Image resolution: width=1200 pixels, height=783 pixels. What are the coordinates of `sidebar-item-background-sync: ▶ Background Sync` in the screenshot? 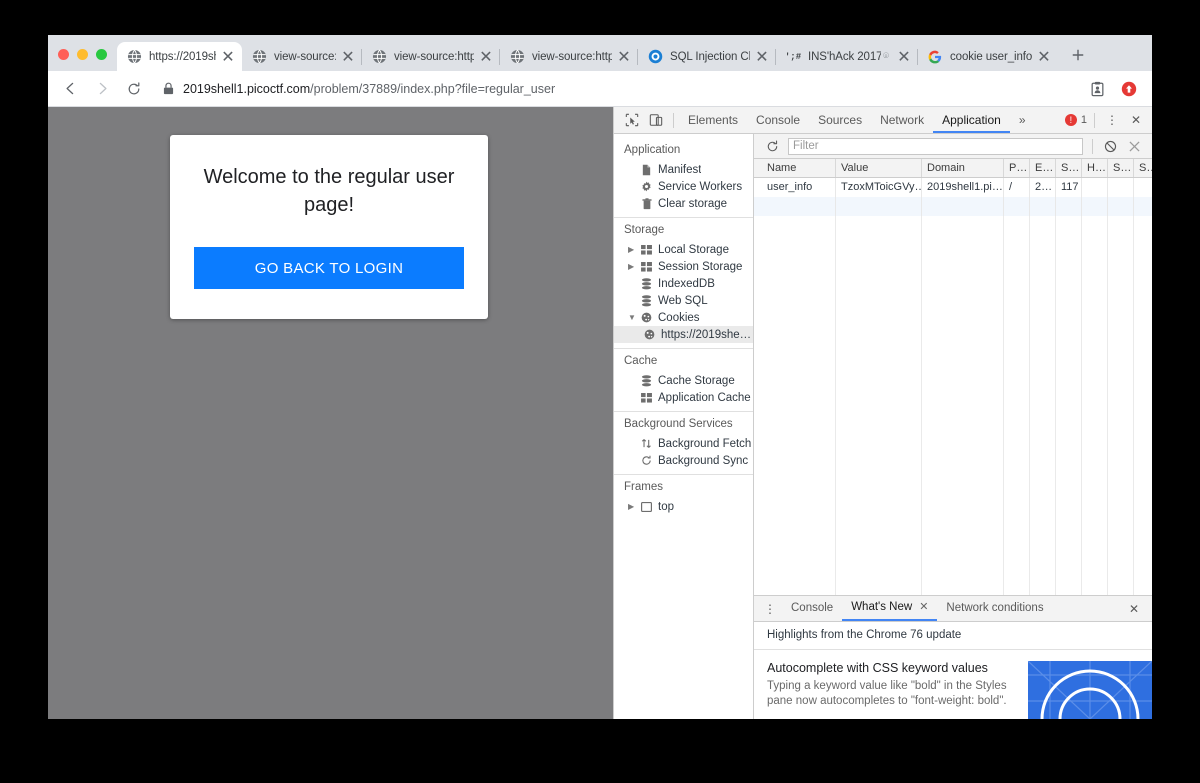 It's located at (683, 460).